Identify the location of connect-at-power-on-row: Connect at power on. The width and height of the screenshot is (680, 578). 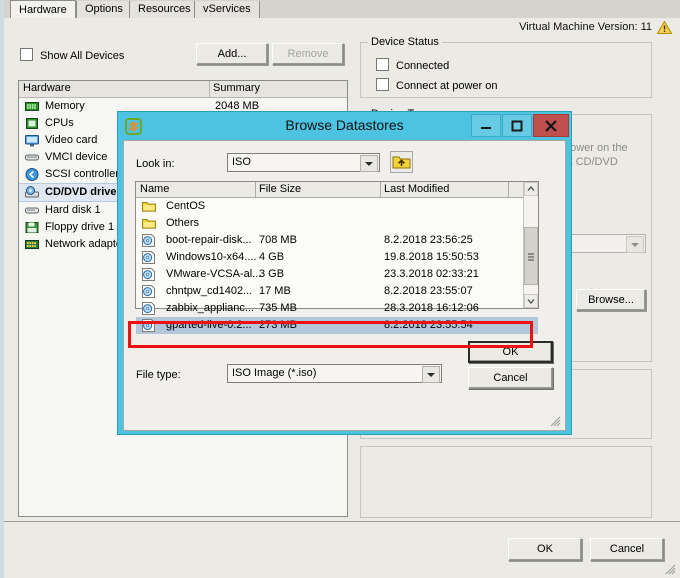
(437, 85).